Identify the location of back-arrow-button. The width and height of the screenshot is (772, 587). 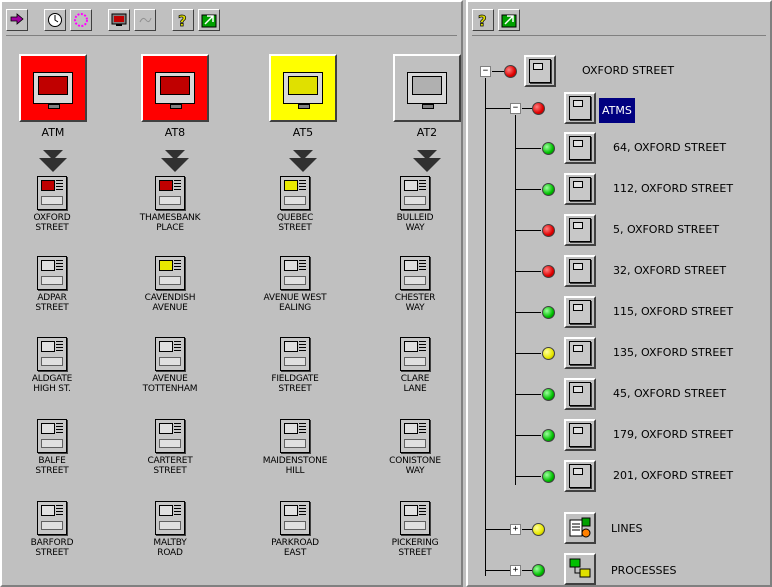
(17, 19).